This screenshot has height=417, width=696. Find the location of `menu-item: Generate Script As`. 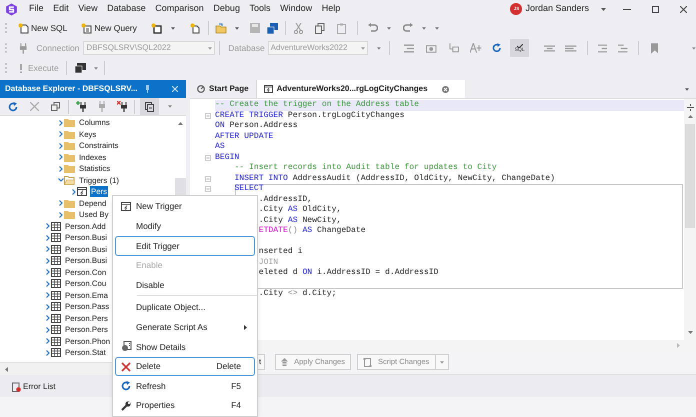

menu-item: Generate Script As is located at coordinates (185, 328).